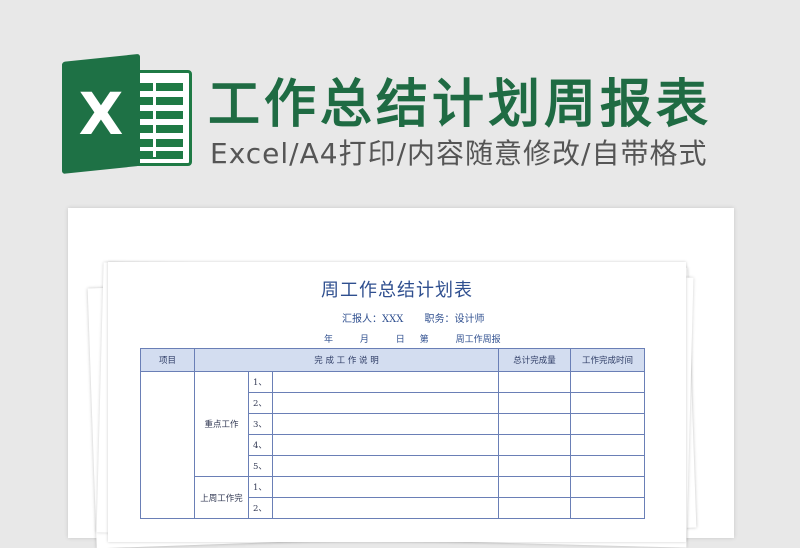 The width and height of the screenshot is (800, 548). Describe the element at coordinates (221, 424) in the screenshot. I see `section-label: 重点工作` at that location.